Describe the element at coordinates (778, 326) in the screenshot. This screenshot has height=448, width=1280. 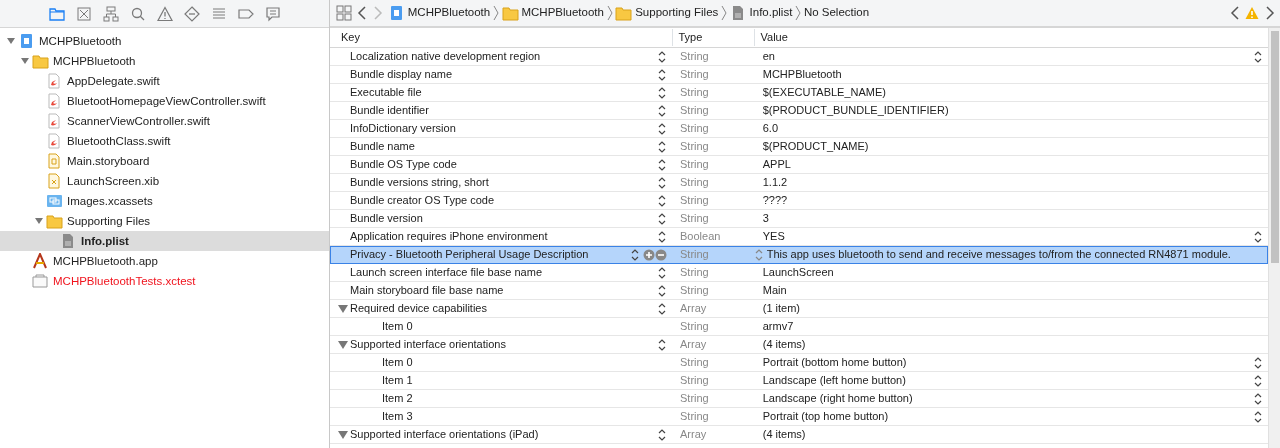
I see `value-text: armv7` at that location.